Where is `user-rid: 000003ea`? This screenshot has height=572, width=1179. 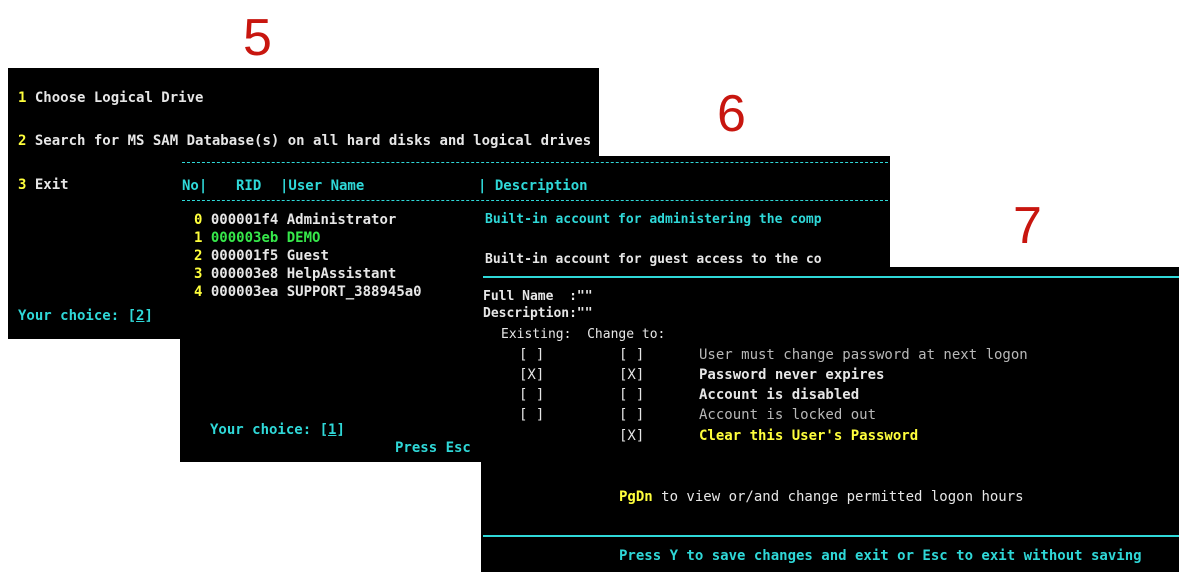
user-rid: 000003ea is located at coordinates (244, 292).